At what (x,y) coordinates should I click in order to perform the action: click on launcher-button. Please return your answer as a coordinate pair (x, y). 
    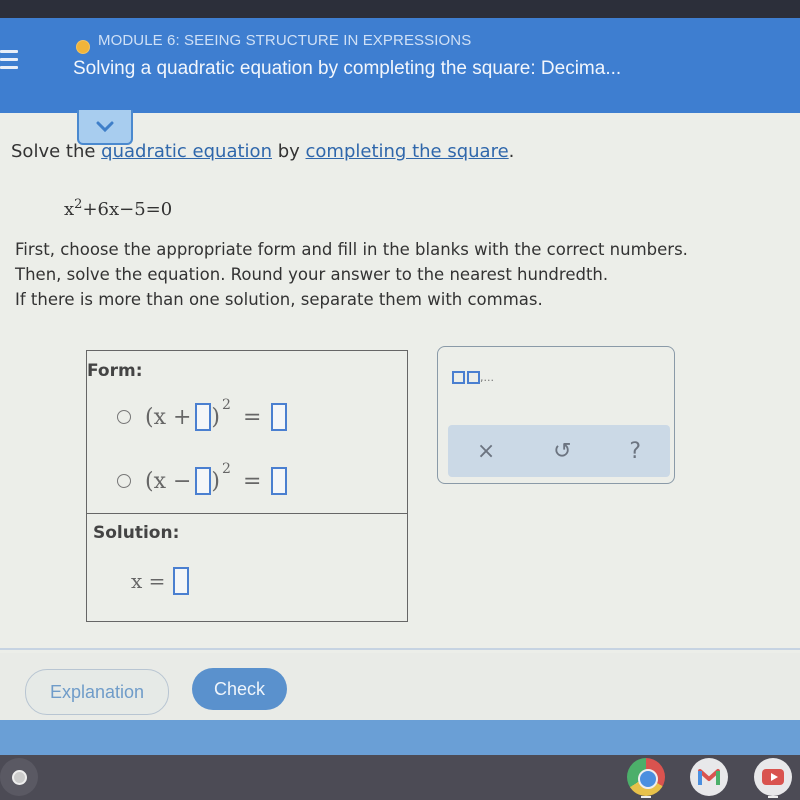
    Looking at the image, I should click on (19, 777).